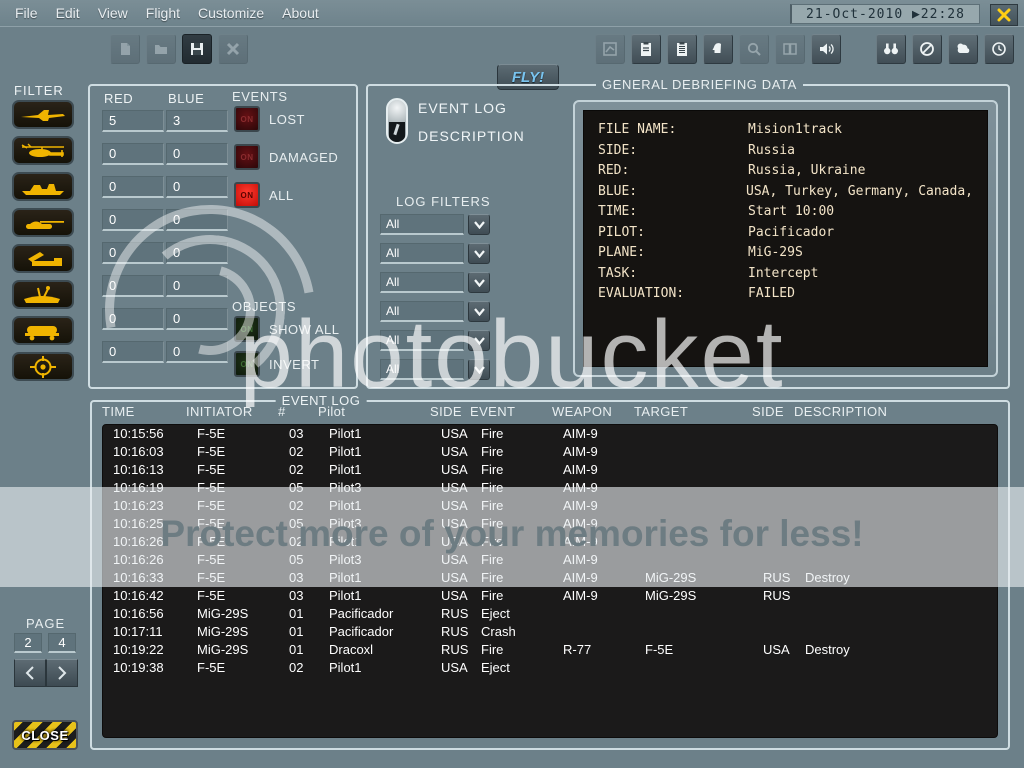 This screenshot has height=768, width=1024. What do you see at coordinates (68, 13) in the screenshot?
I see `menu-item-edit: Edit` at bounding box center [68, 13].